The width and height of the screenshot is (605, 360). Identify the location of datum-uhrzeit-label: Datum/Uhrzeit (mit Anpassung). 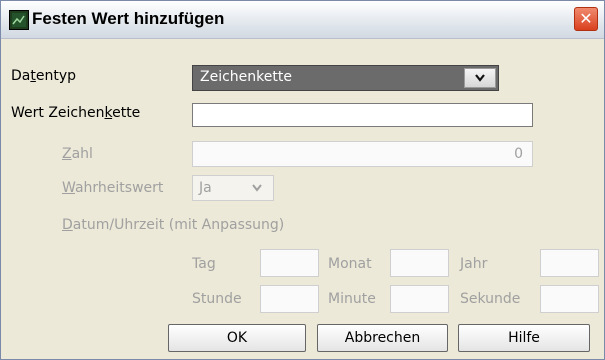
(173, 225).